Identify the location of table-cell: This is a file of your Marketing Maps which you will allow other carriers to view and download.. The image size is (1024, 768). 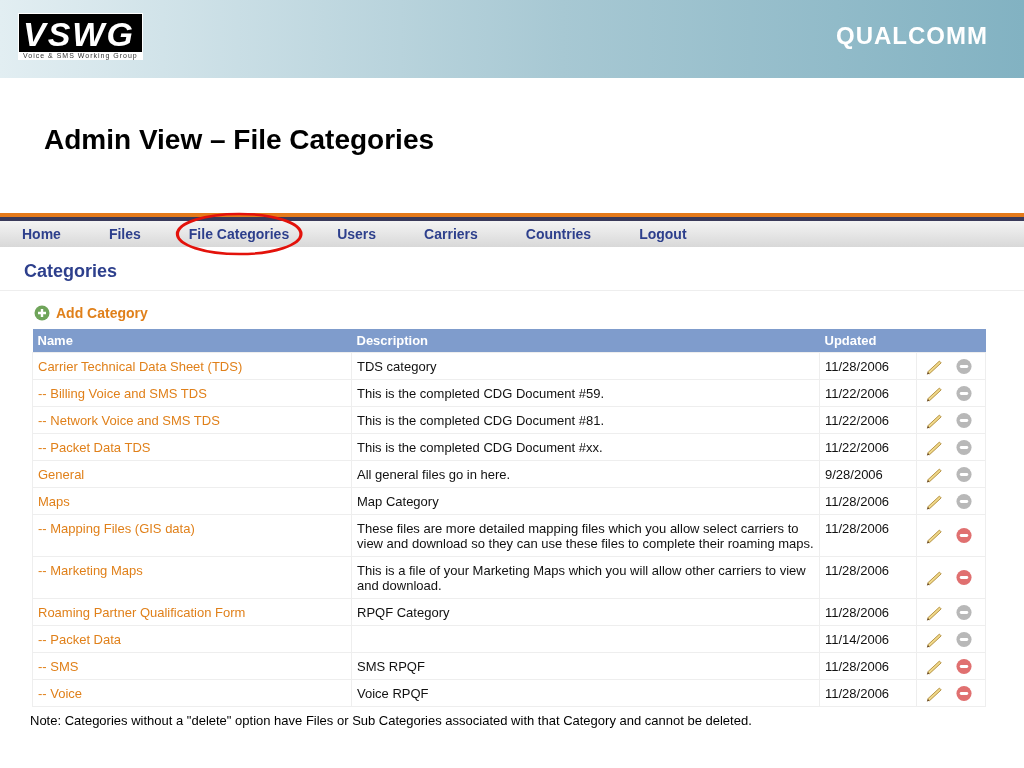
(581, 578).